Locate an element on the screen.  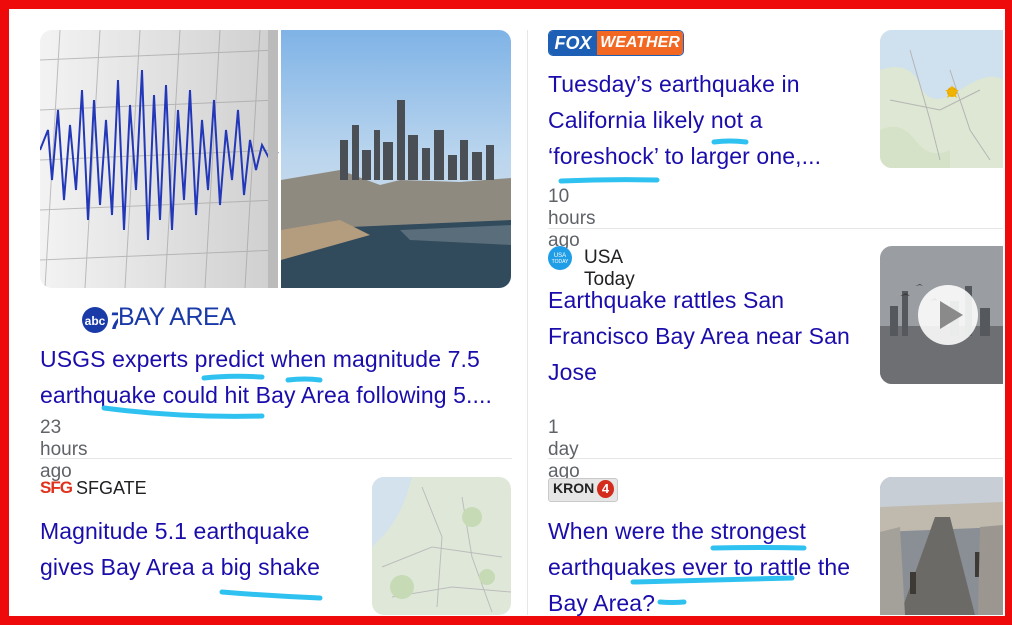
sfgate-logo: SFG is located at coordinates (56, 487).